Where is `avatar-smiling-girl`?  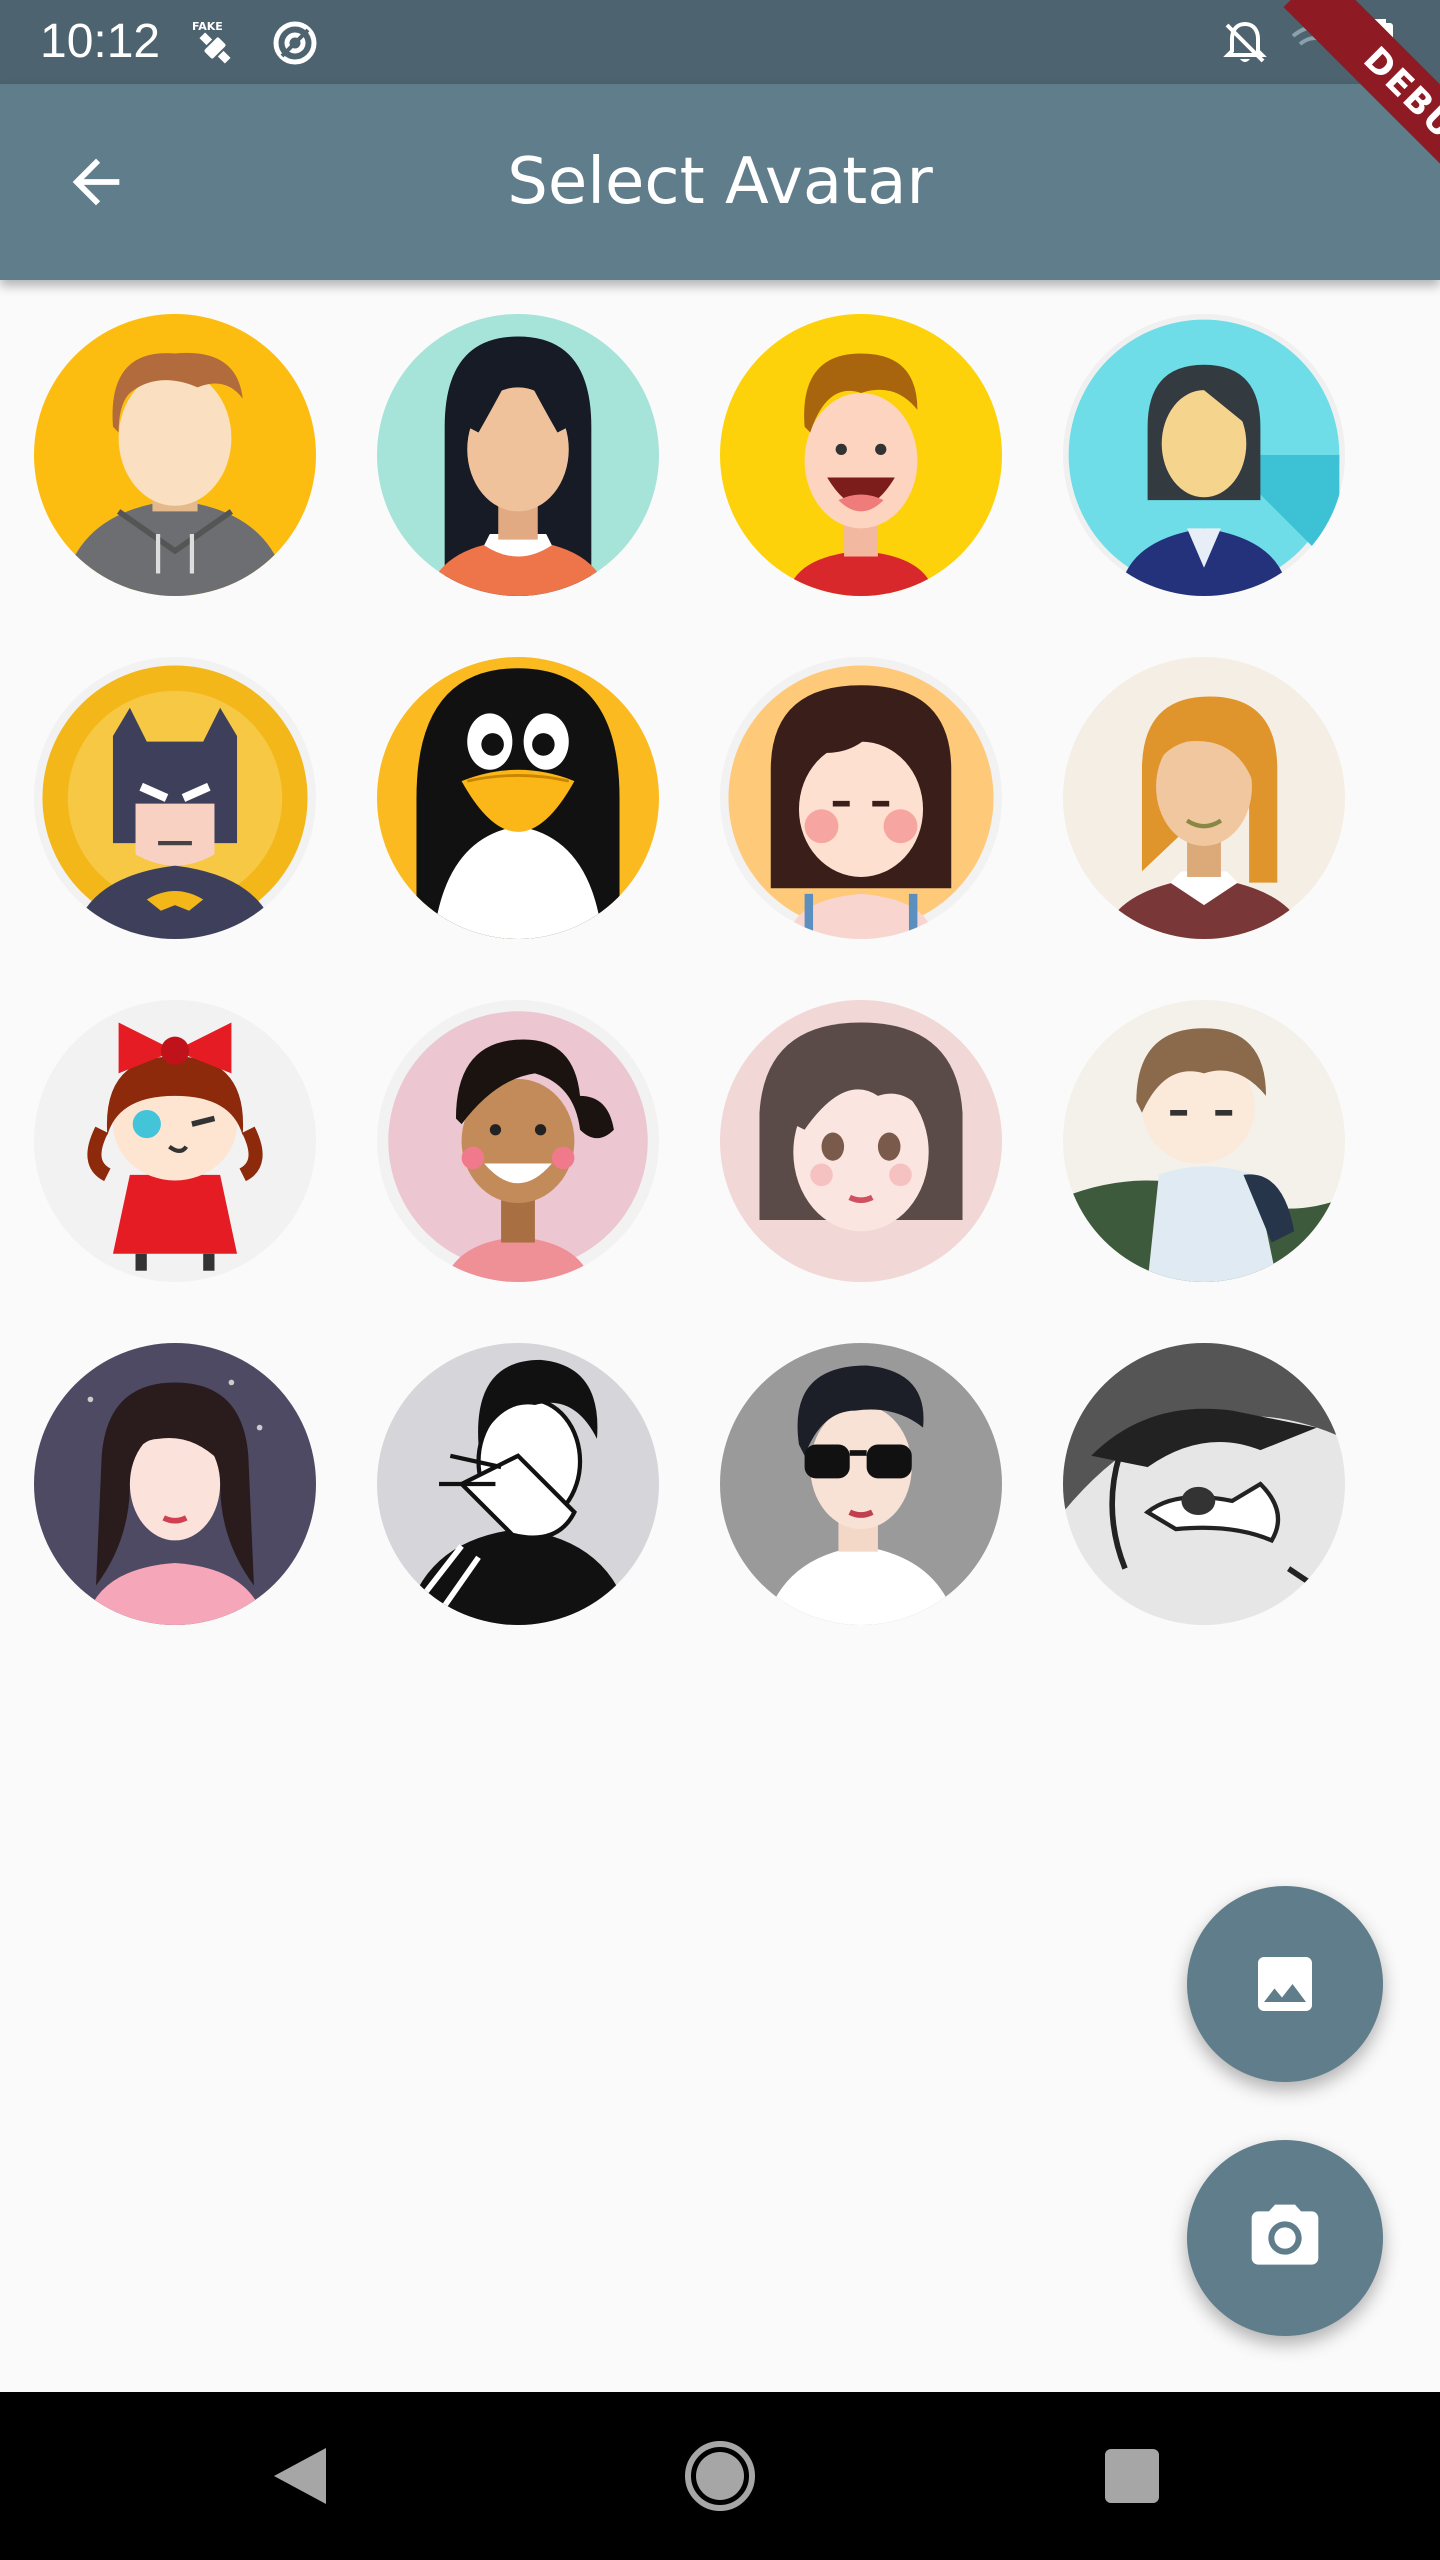 avatar-smiling-girl is located at coordinates (518, 1141).